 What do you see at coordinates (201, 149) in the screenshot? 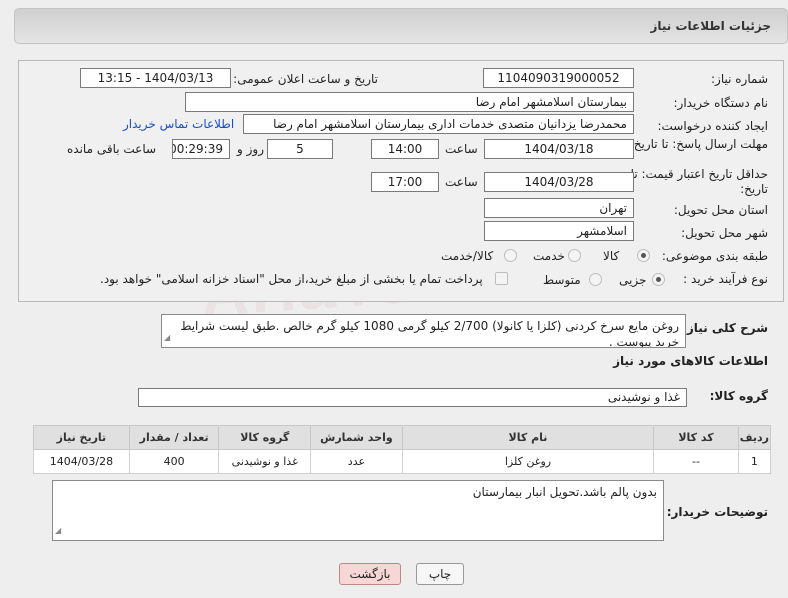
I see `remaining-time-field: 00:29:39` at bounding box center [201, 149].